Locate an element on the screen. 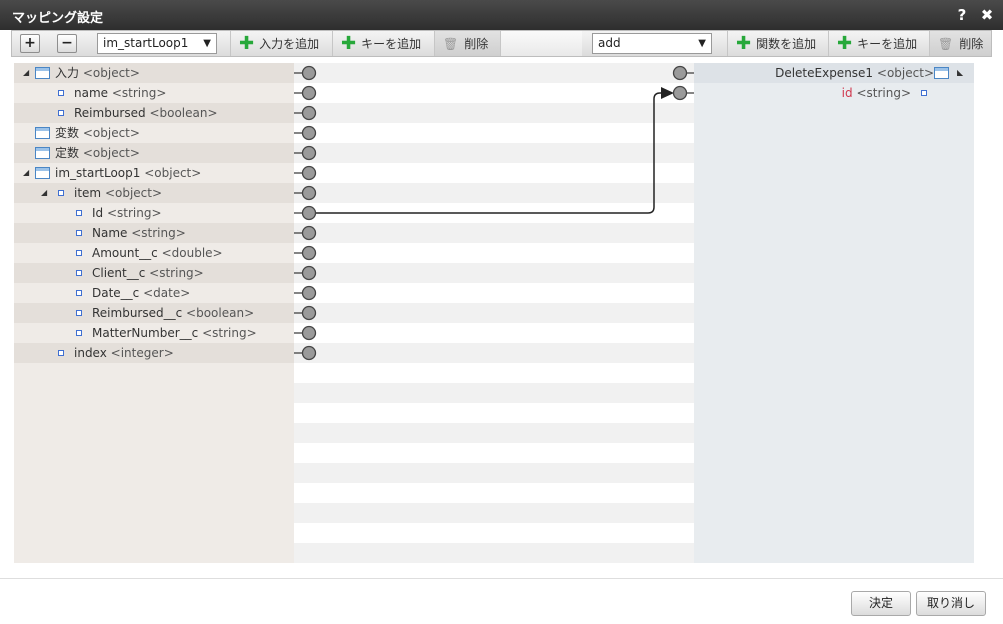  ok-button: 決定 is located at coordinates (881, 603).